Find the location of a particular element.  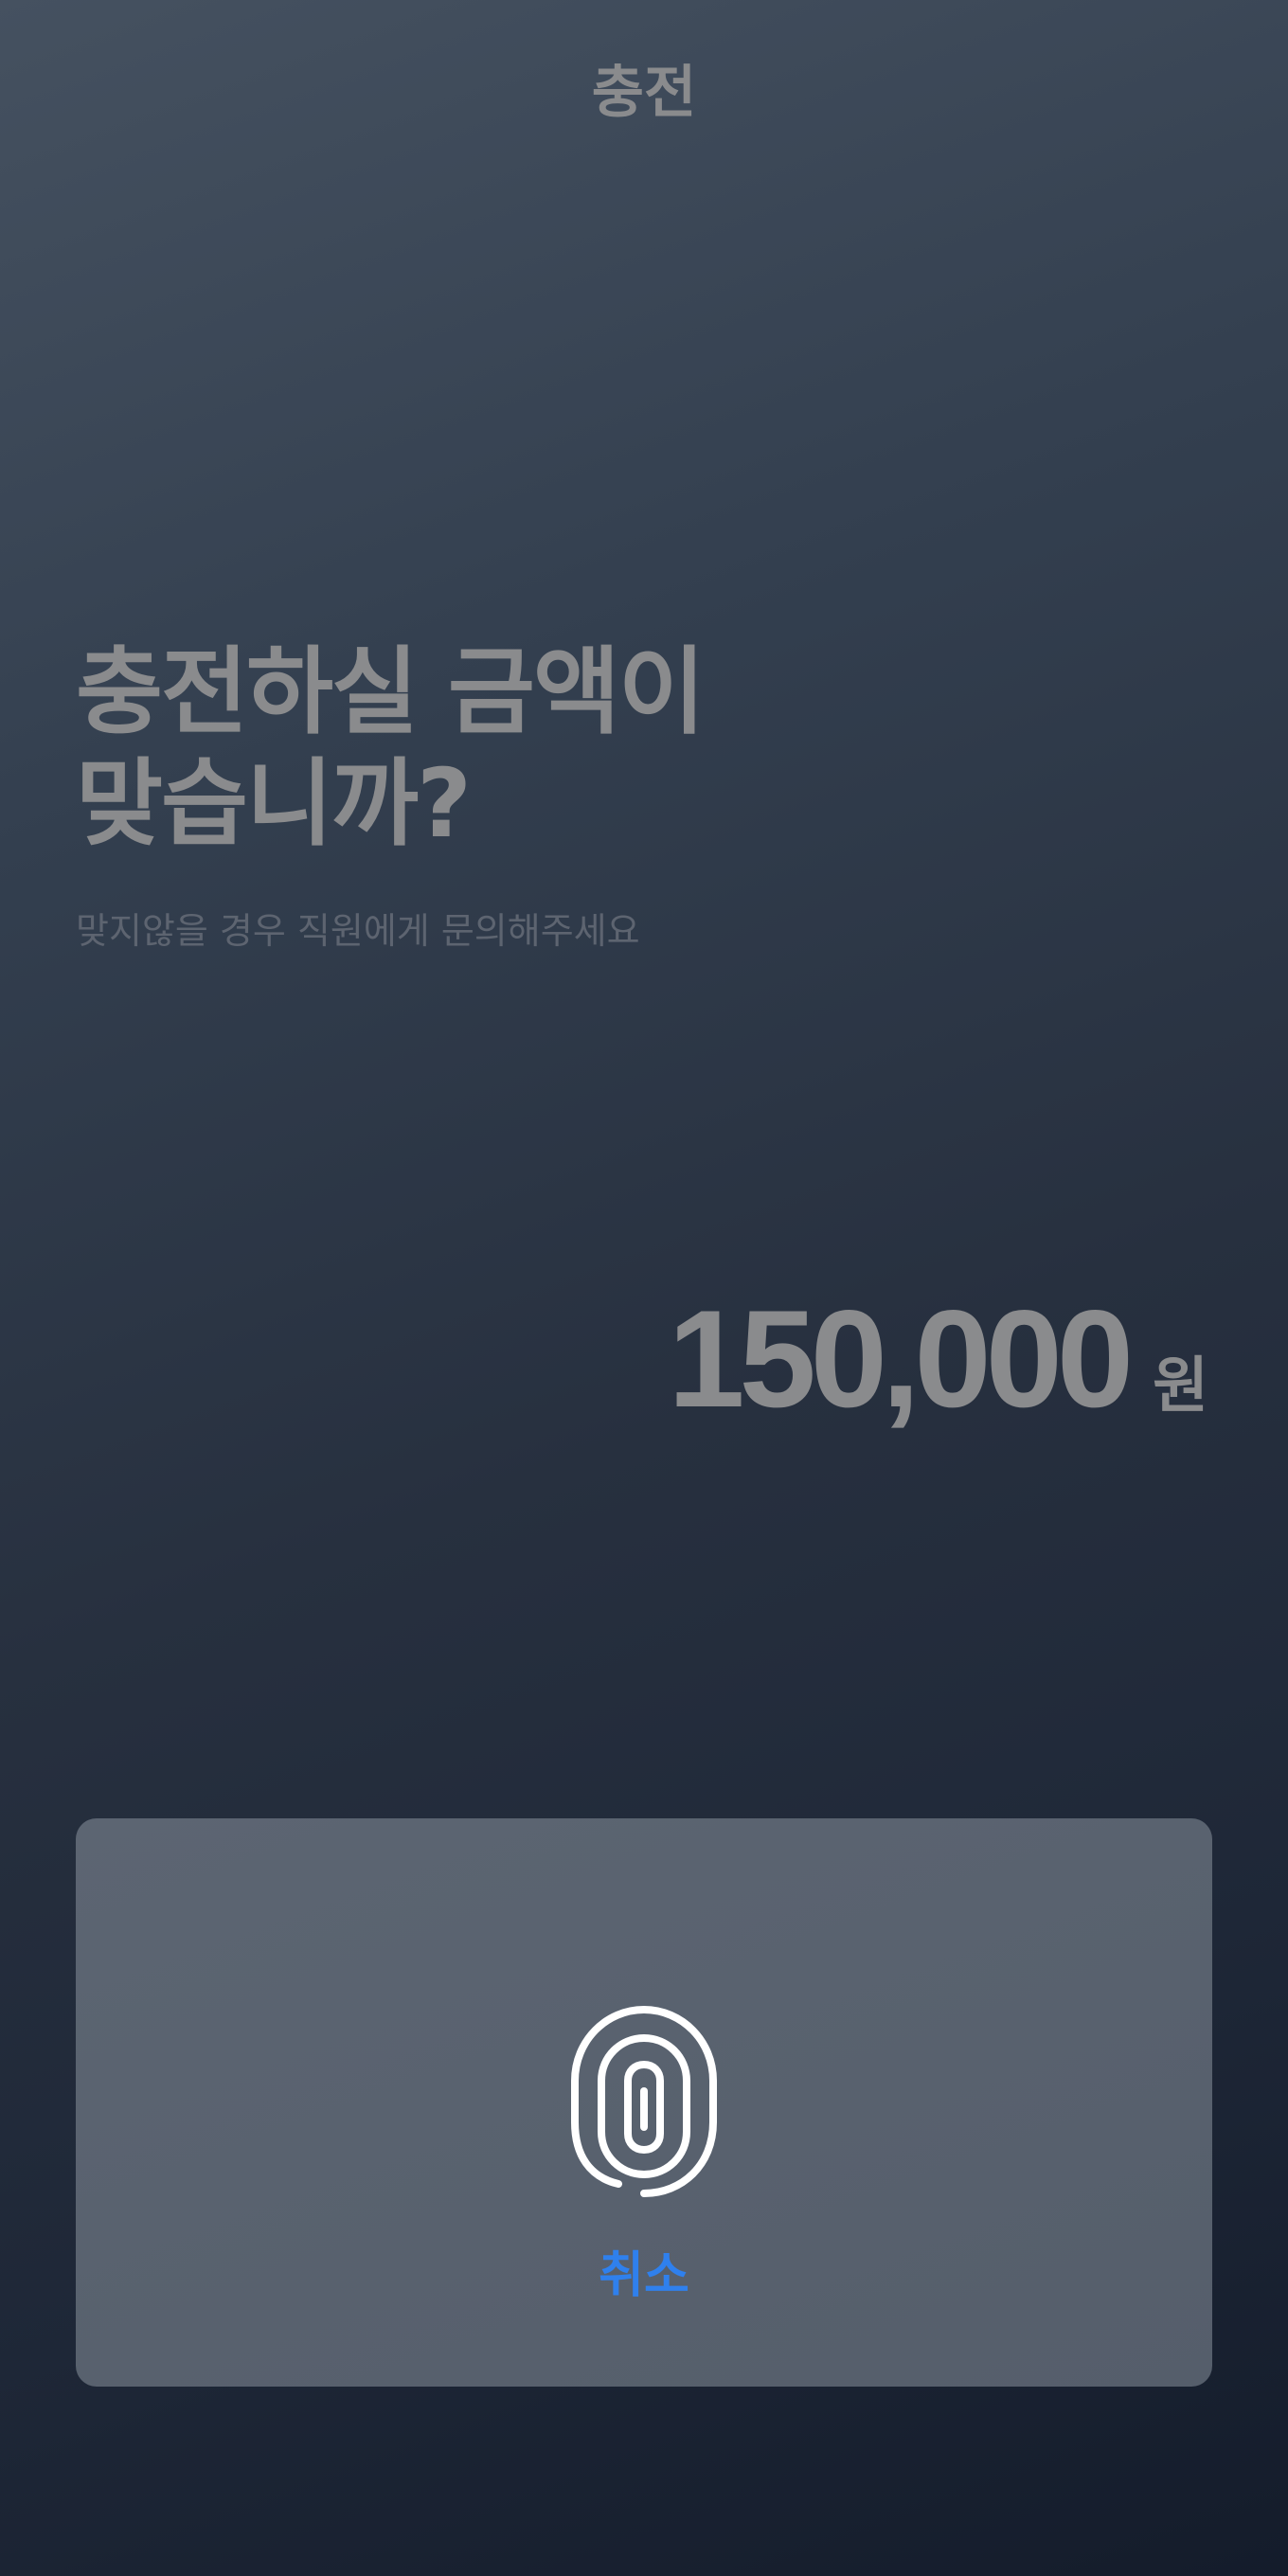

headline-line-1: 충전하실 금액이 is located at coordinates (391, 691).